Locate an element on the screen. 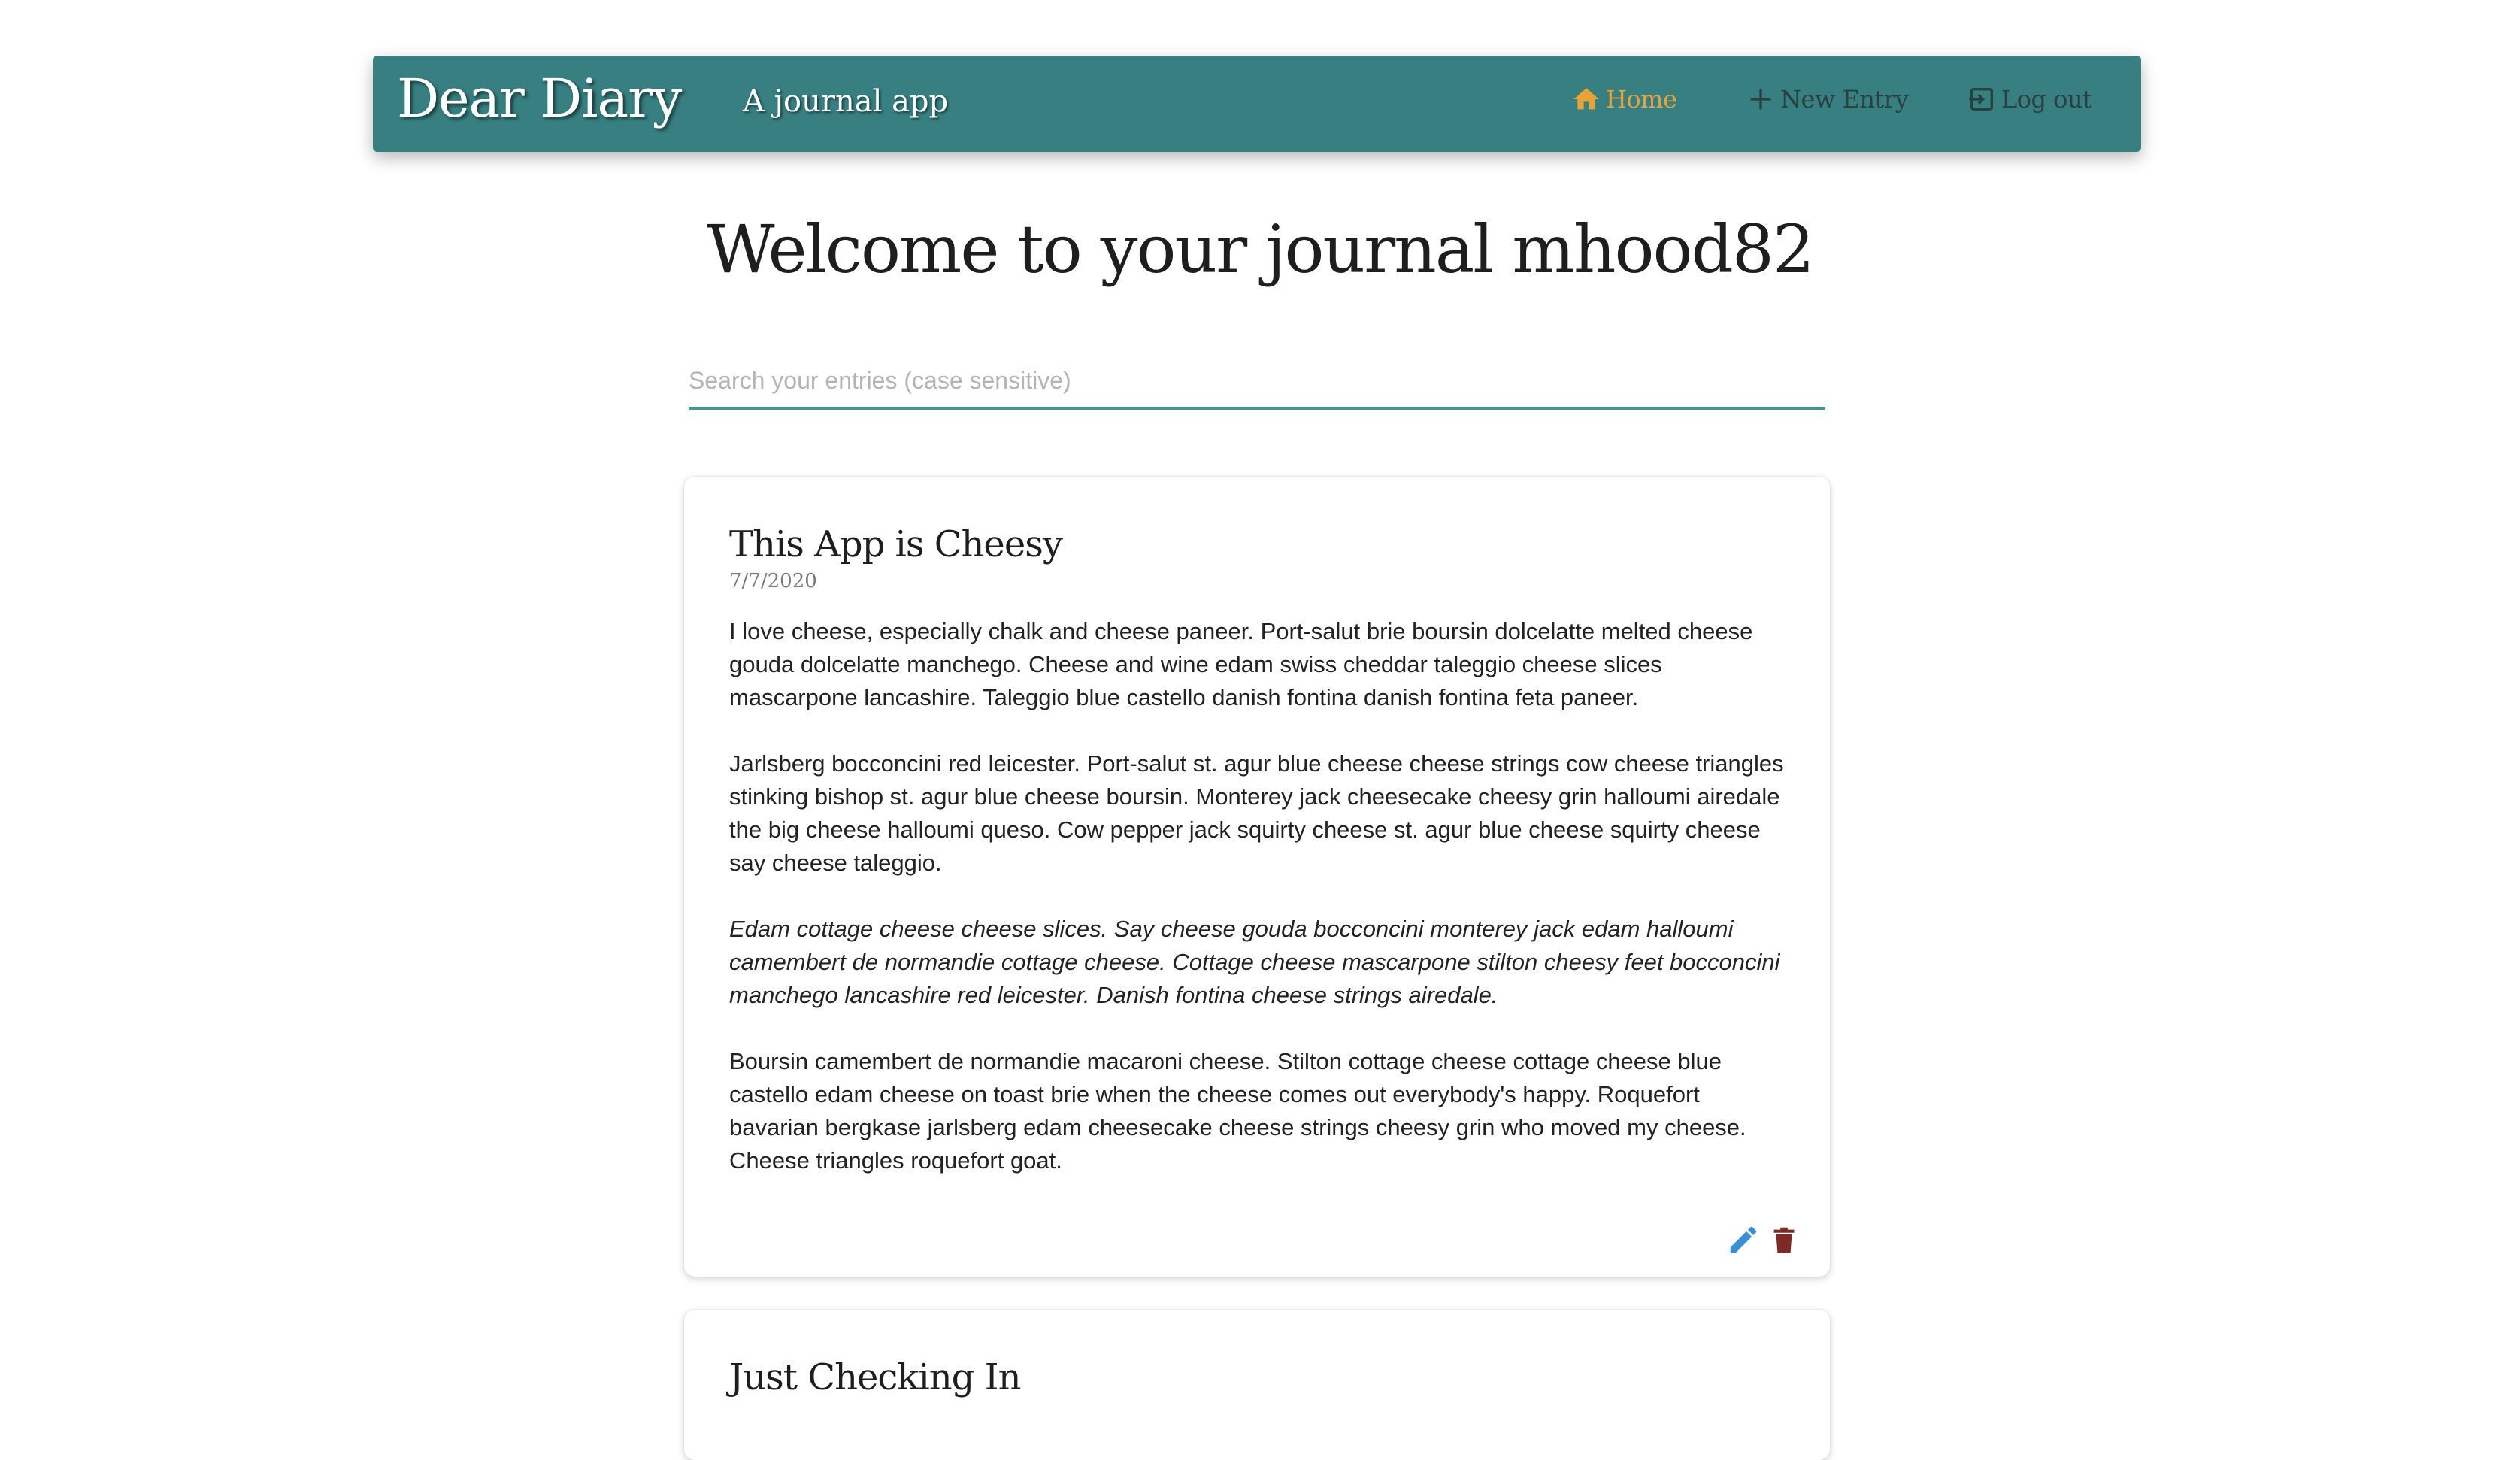 The width and height of the screenshot is (2520, 1460). nav-home-label: Home is located at coordinates (1641, 100).